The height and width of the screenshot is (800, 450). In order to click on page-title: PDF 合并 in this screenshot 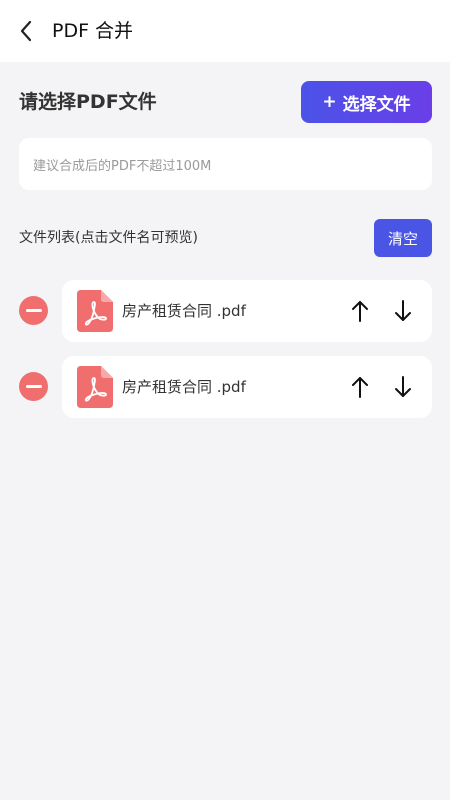, I will do `click(93, 31)`.